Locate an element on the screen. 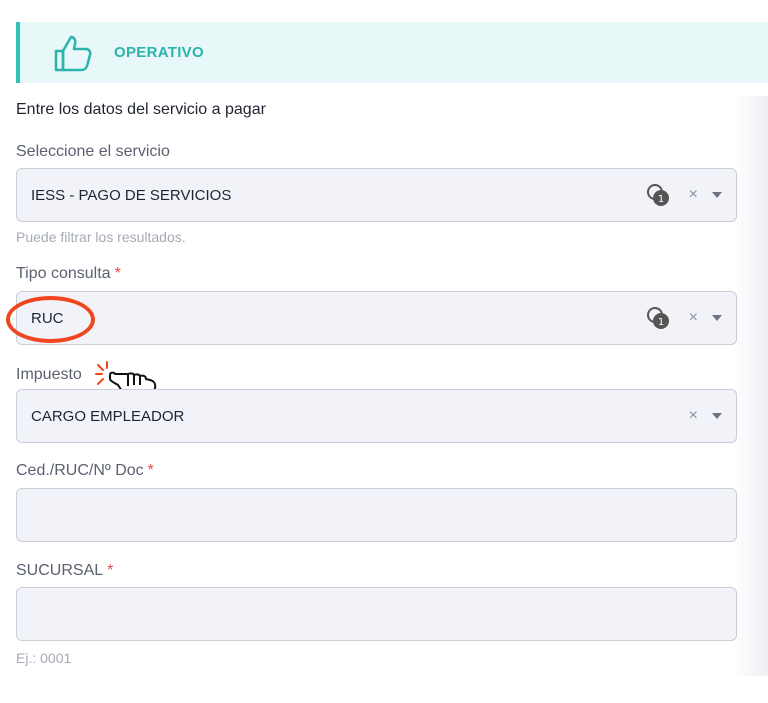 This screenshot has height=703, width=768. sucursal-label-text: SUCURSAL is located at coordinates (60, 570).